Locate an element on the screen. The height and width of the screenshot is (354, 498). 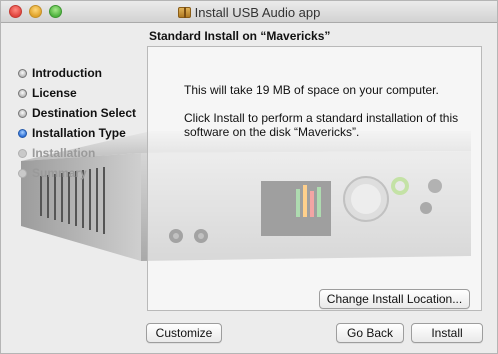
step-introduction: Introduction is located at coordinates (80, 75).